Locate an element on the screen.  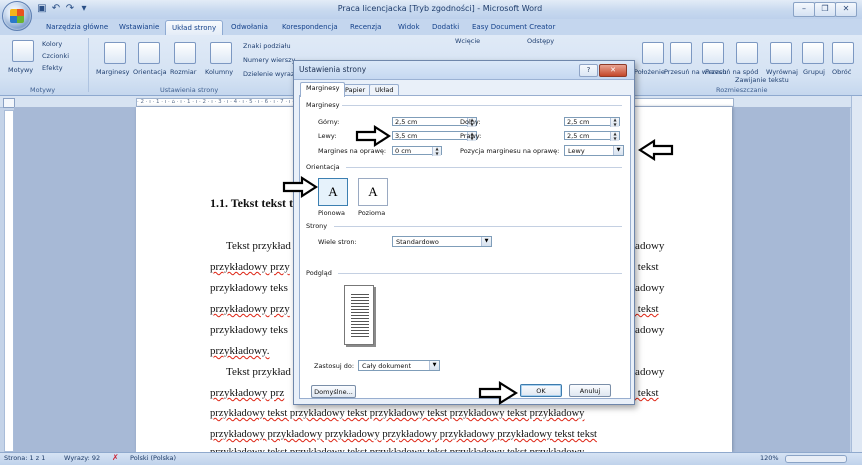
office-logo-icon is located at coordinates (17, 16).